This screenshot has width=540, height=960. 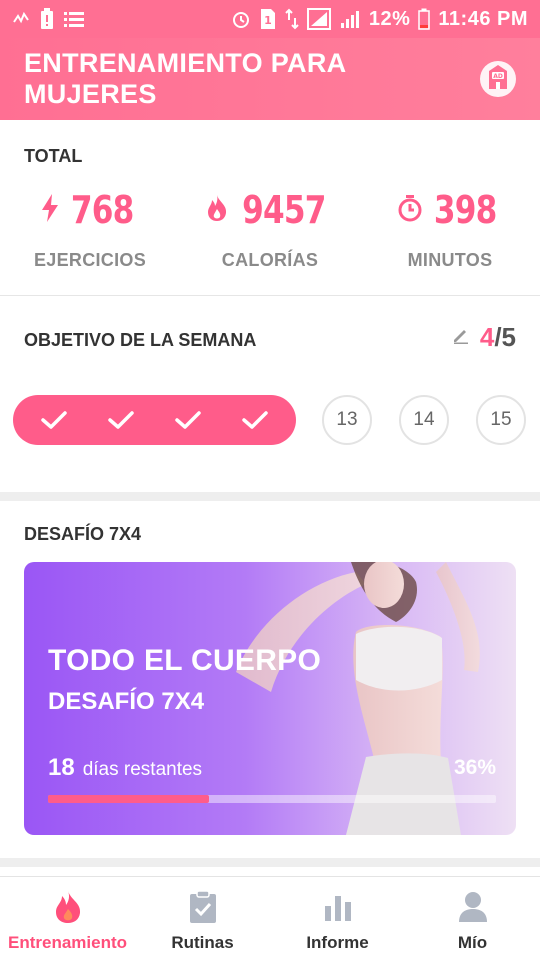 I want to click on lightning-icon, so click(x=50, y=210).